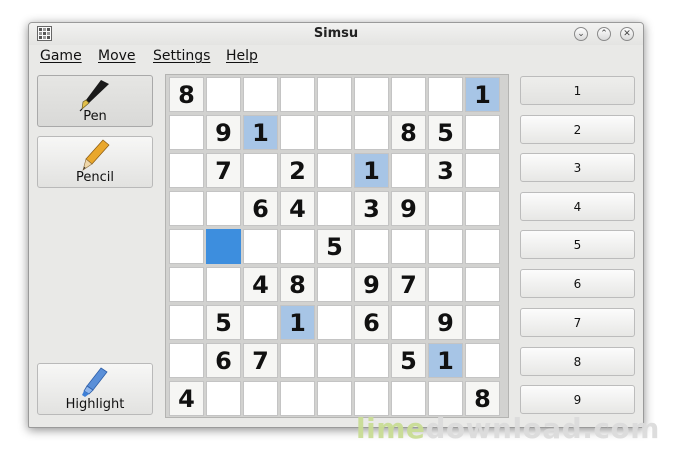  Describe the element at coordinates (577, 167) in the screenshot. I see `number-button-3: 3` at that location.